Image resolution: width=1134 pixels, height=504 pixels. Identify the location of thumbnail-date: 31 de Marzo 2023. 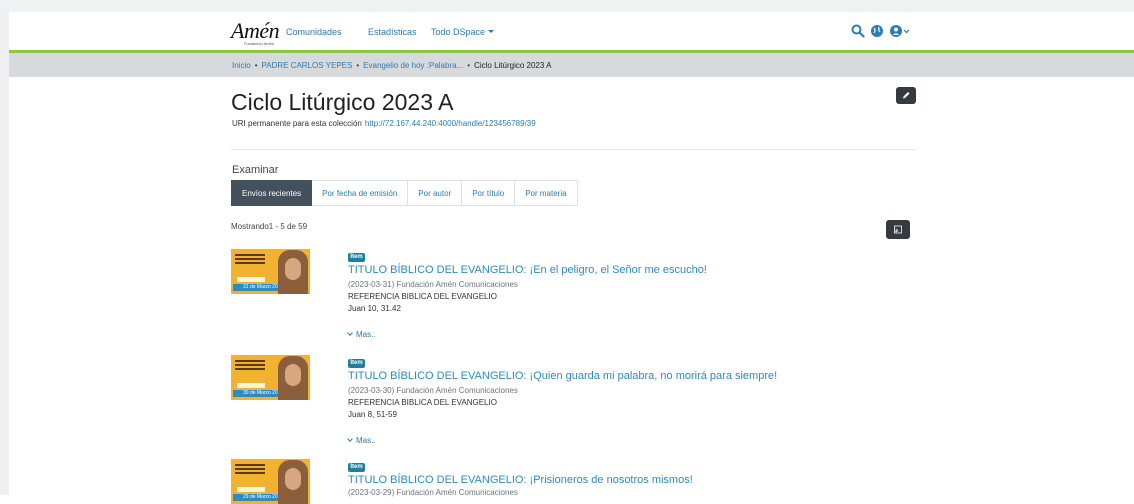
(258, 287).